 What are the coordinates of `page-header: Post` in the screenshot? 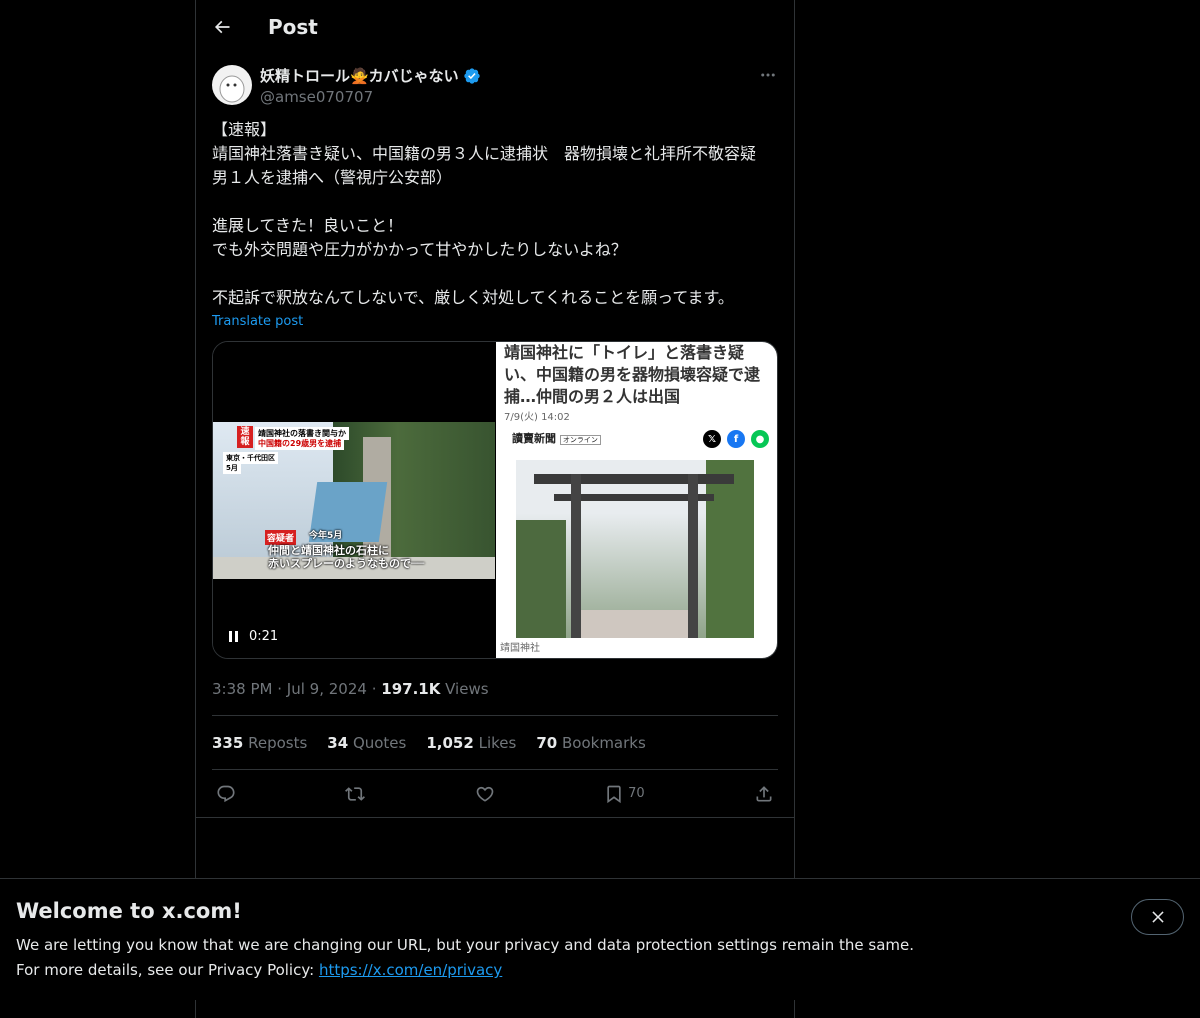 It's located at (495, 26).